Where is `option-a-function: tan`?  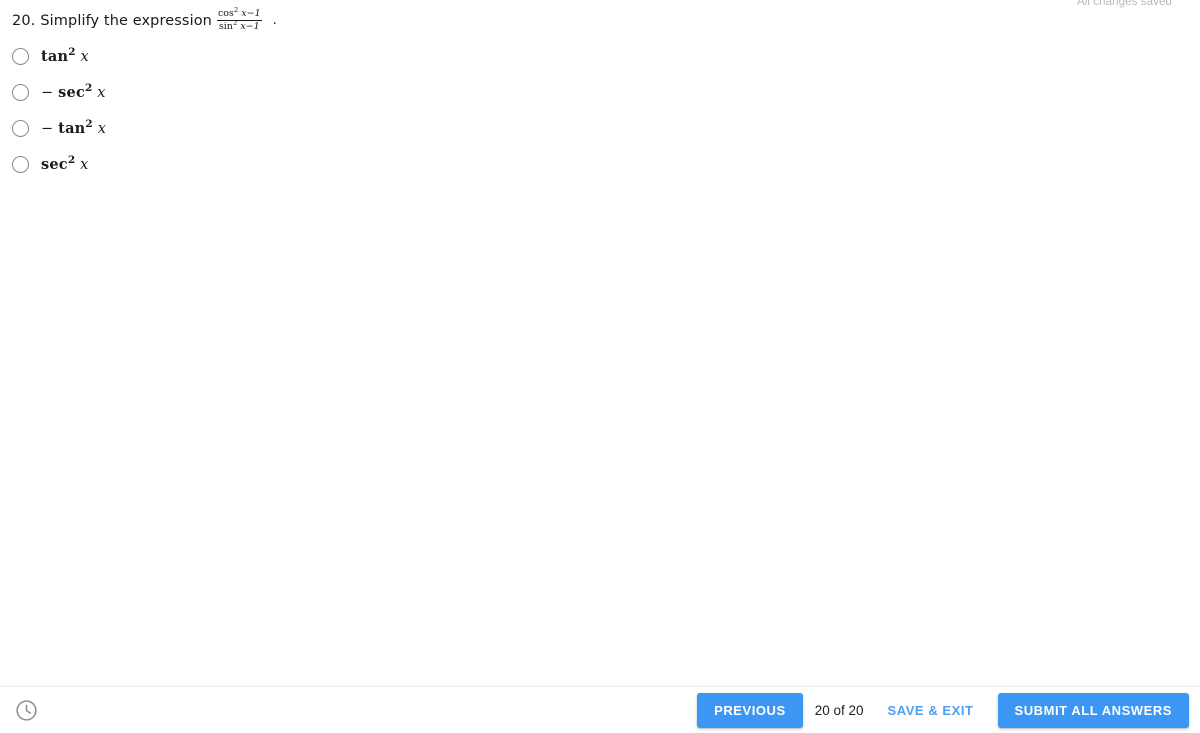
option-a-function: tan is located at coordinates (55, 56).